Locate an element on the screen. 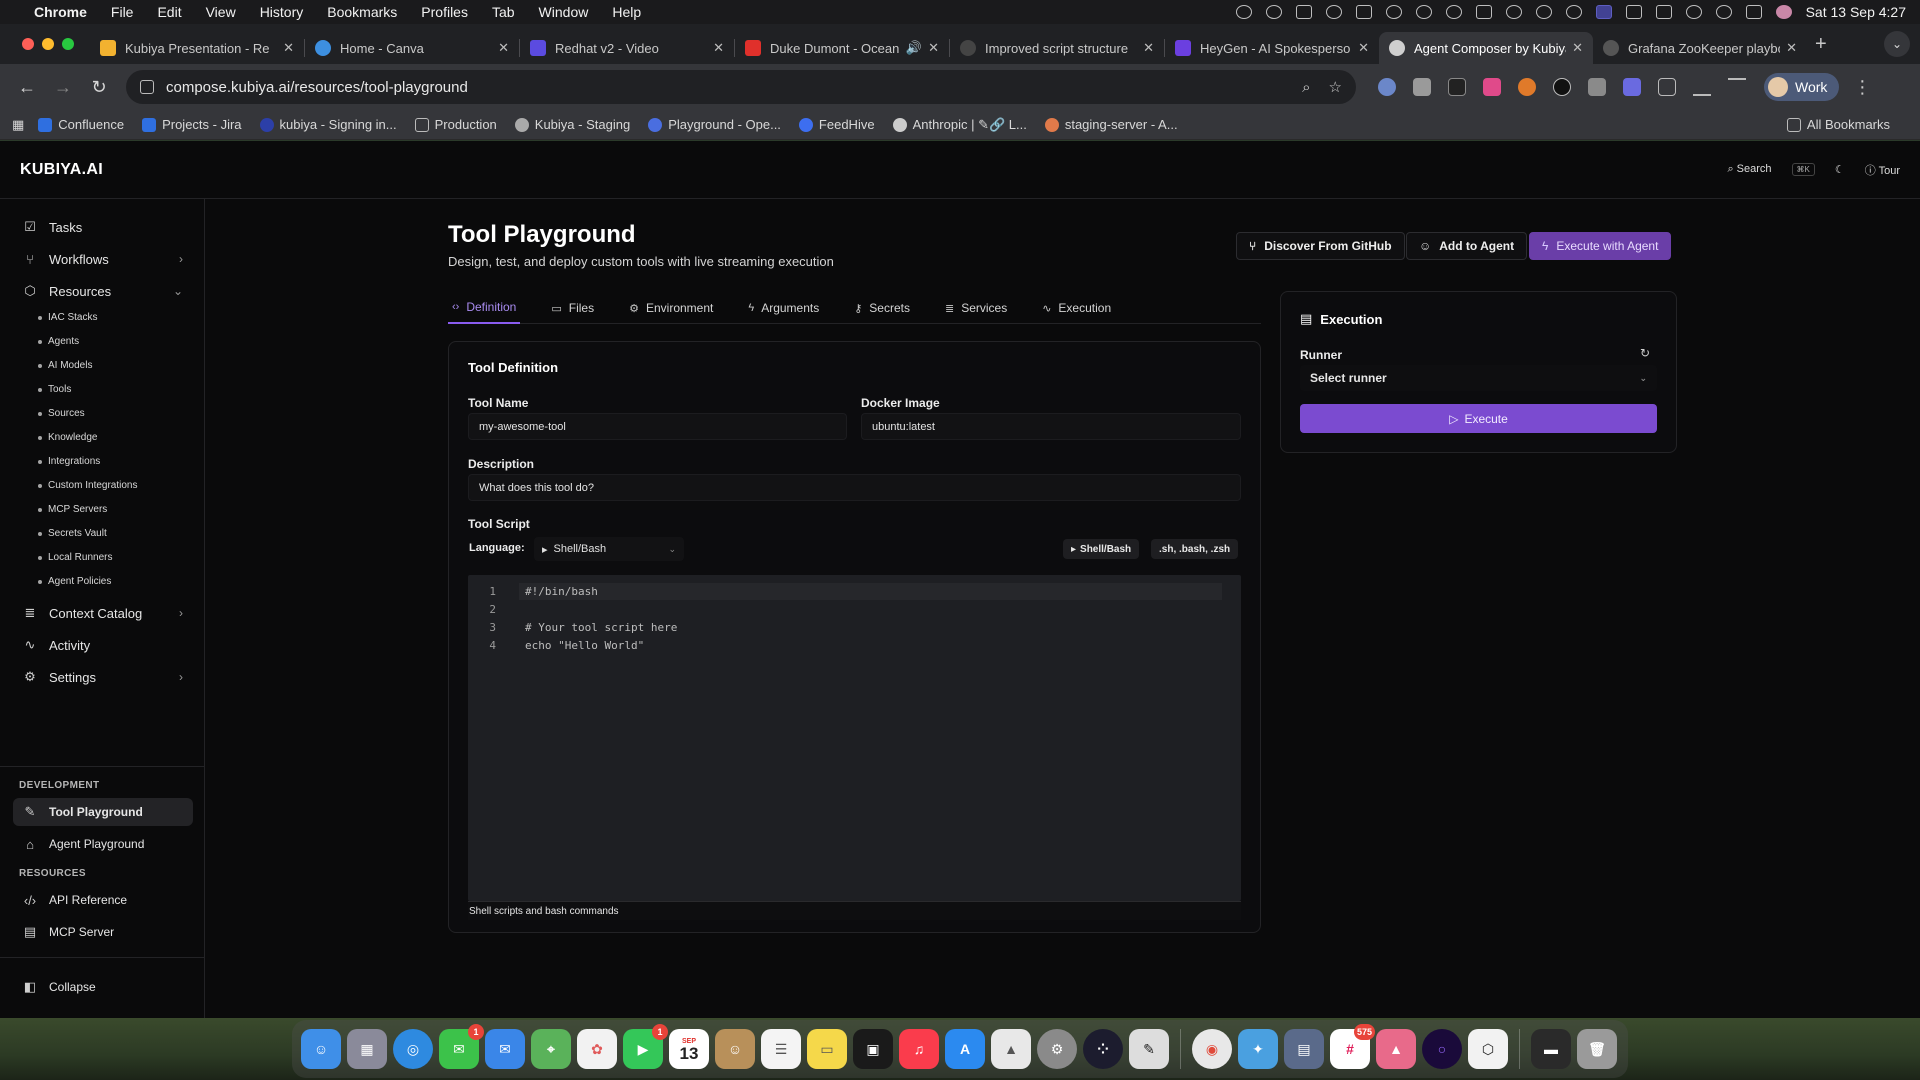 This screenshot has height=1080, width=1920. stickies-icon: ✎ is located at coordinates (1149, 1049).